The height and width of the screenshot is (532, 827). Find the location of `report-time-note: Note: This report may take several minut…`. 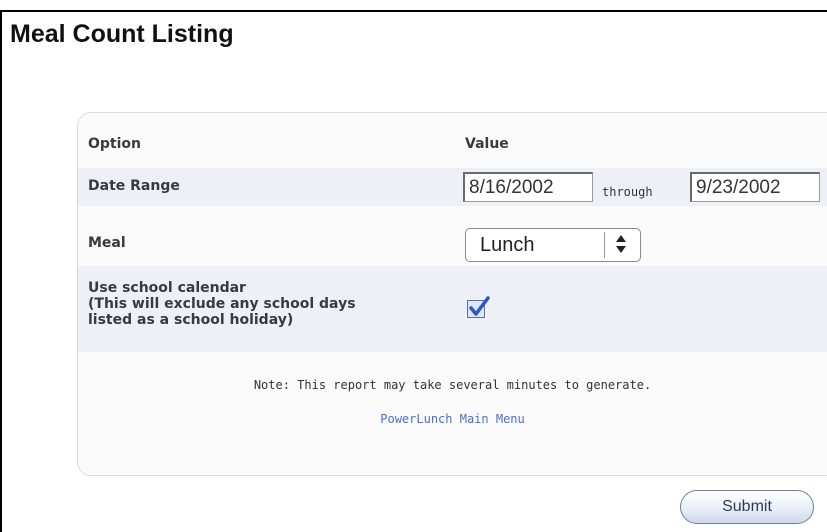

report-time-note: Note: This report may take several minut… is located at coordinates (452, 385).